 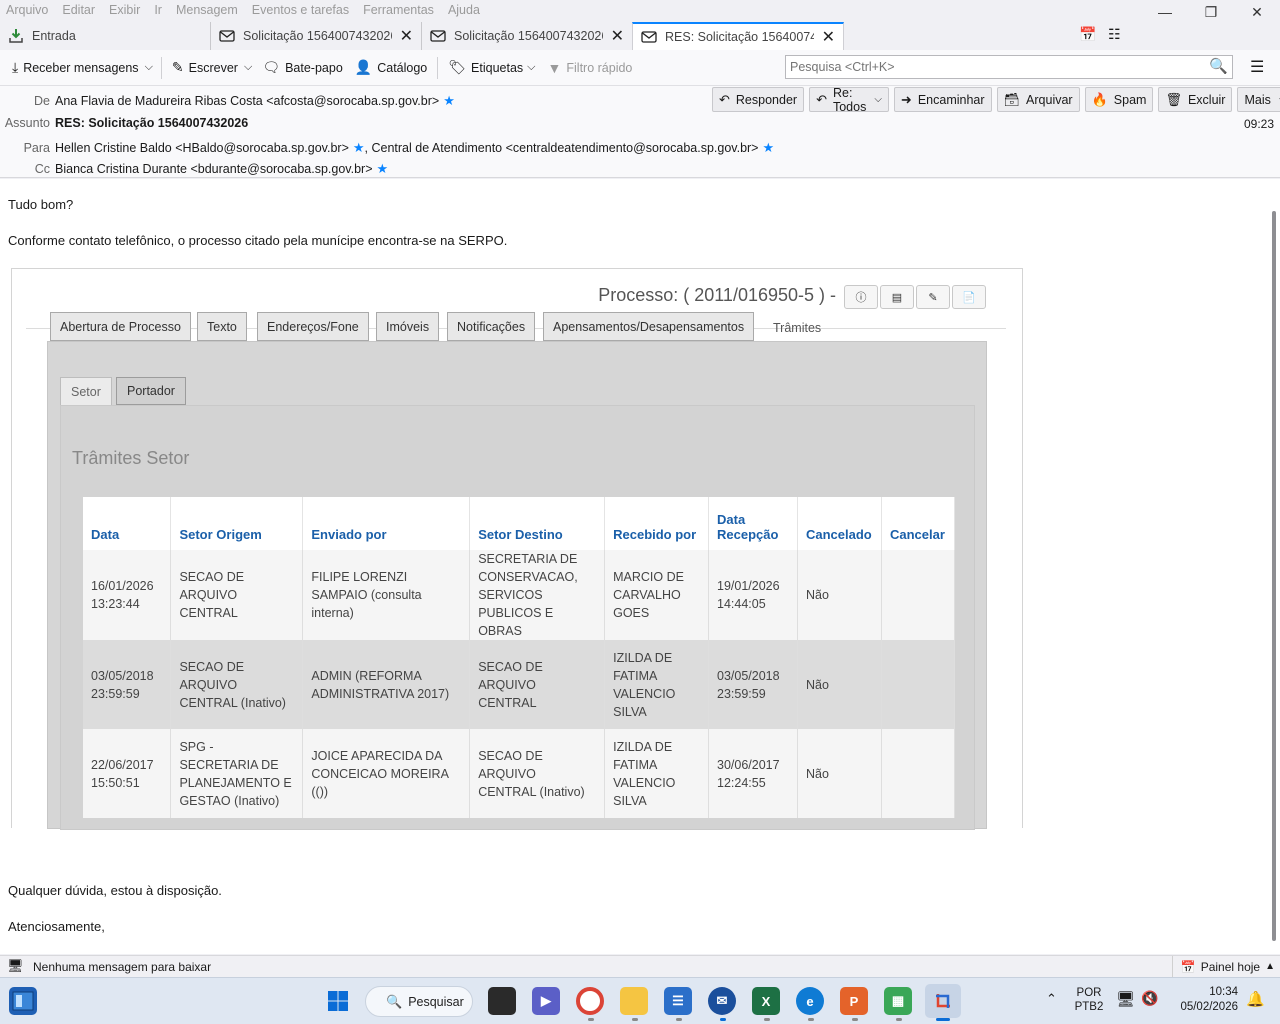 What do you see at coordinates (313, 326) in the screenshot?
I see `tab-enderecos: Endereços/Fone` at bounding box center [313, 326].